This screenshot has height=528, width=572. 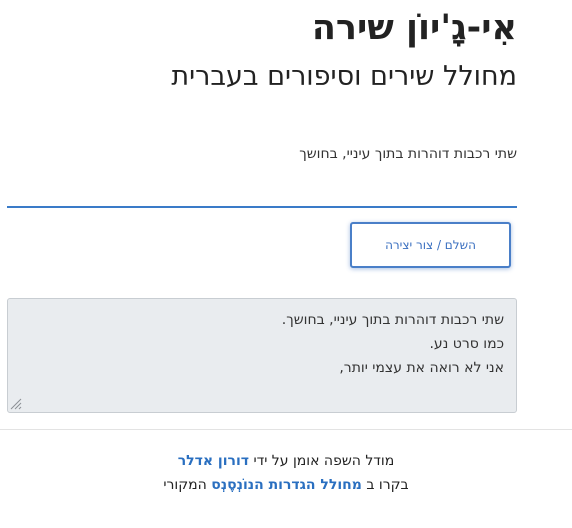 What do you see at coordinates (421, 368) in the screenshot?
I see `output-line: אני לא רואה את עצמי יותר,` at bounding box center [421, 368].